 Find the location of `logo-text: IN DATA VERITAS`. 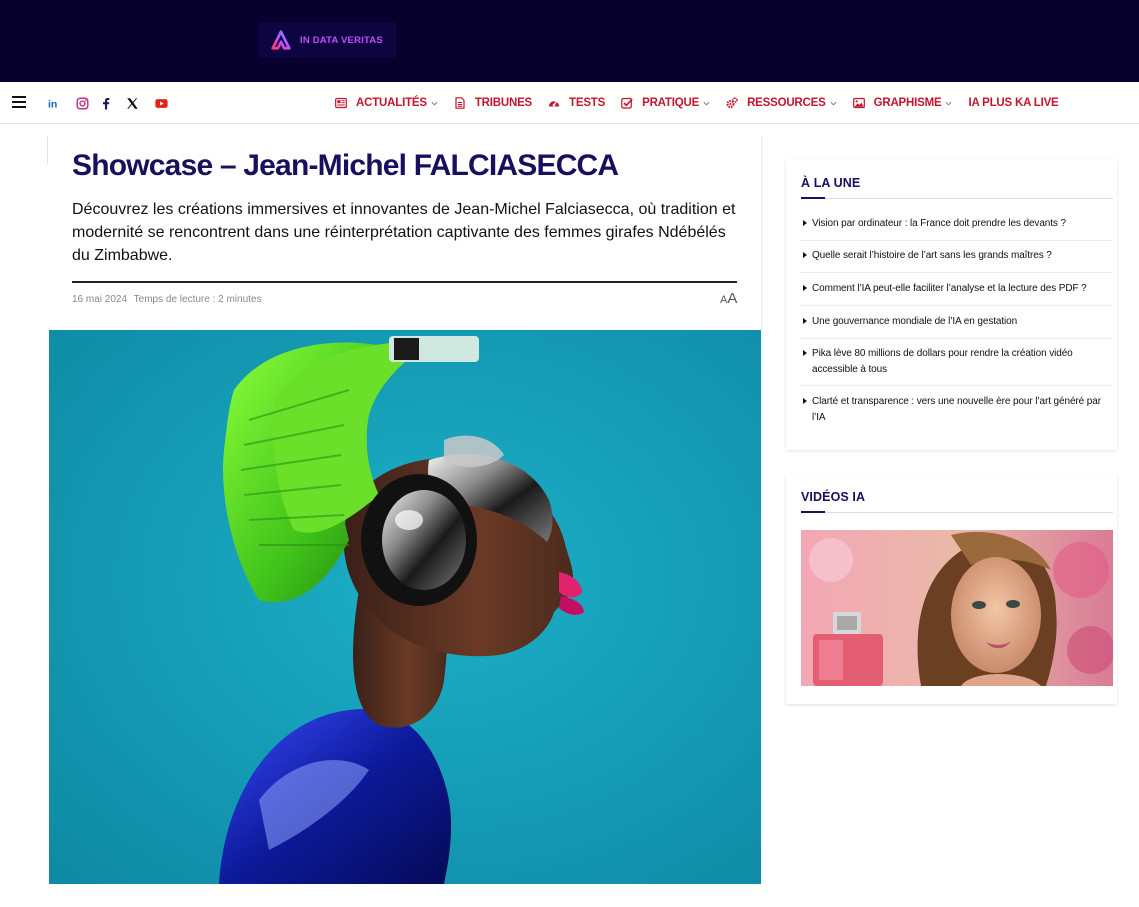

logo-text: IN DATA VERITAS is located at coordinates (341, 40).